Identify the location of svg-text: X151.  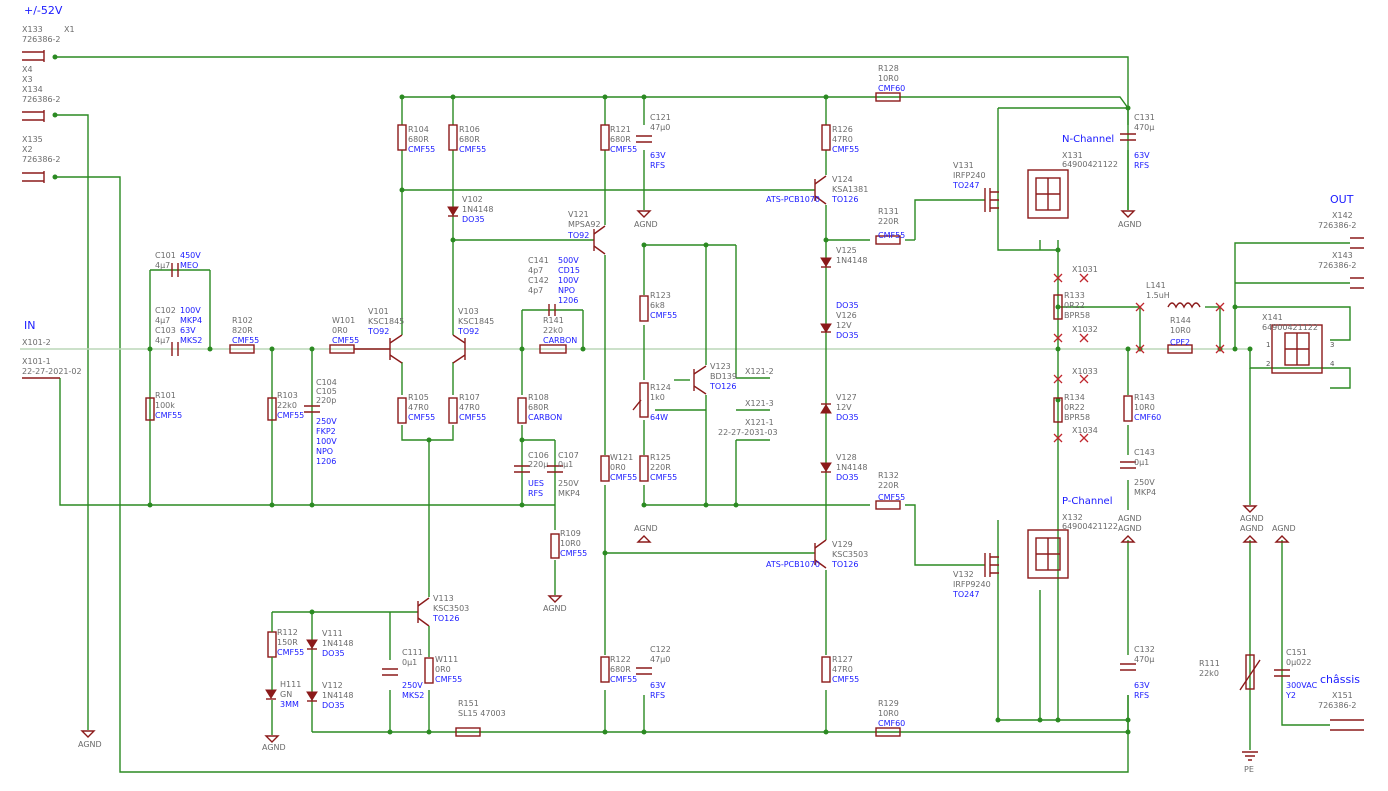
(1342, 695).